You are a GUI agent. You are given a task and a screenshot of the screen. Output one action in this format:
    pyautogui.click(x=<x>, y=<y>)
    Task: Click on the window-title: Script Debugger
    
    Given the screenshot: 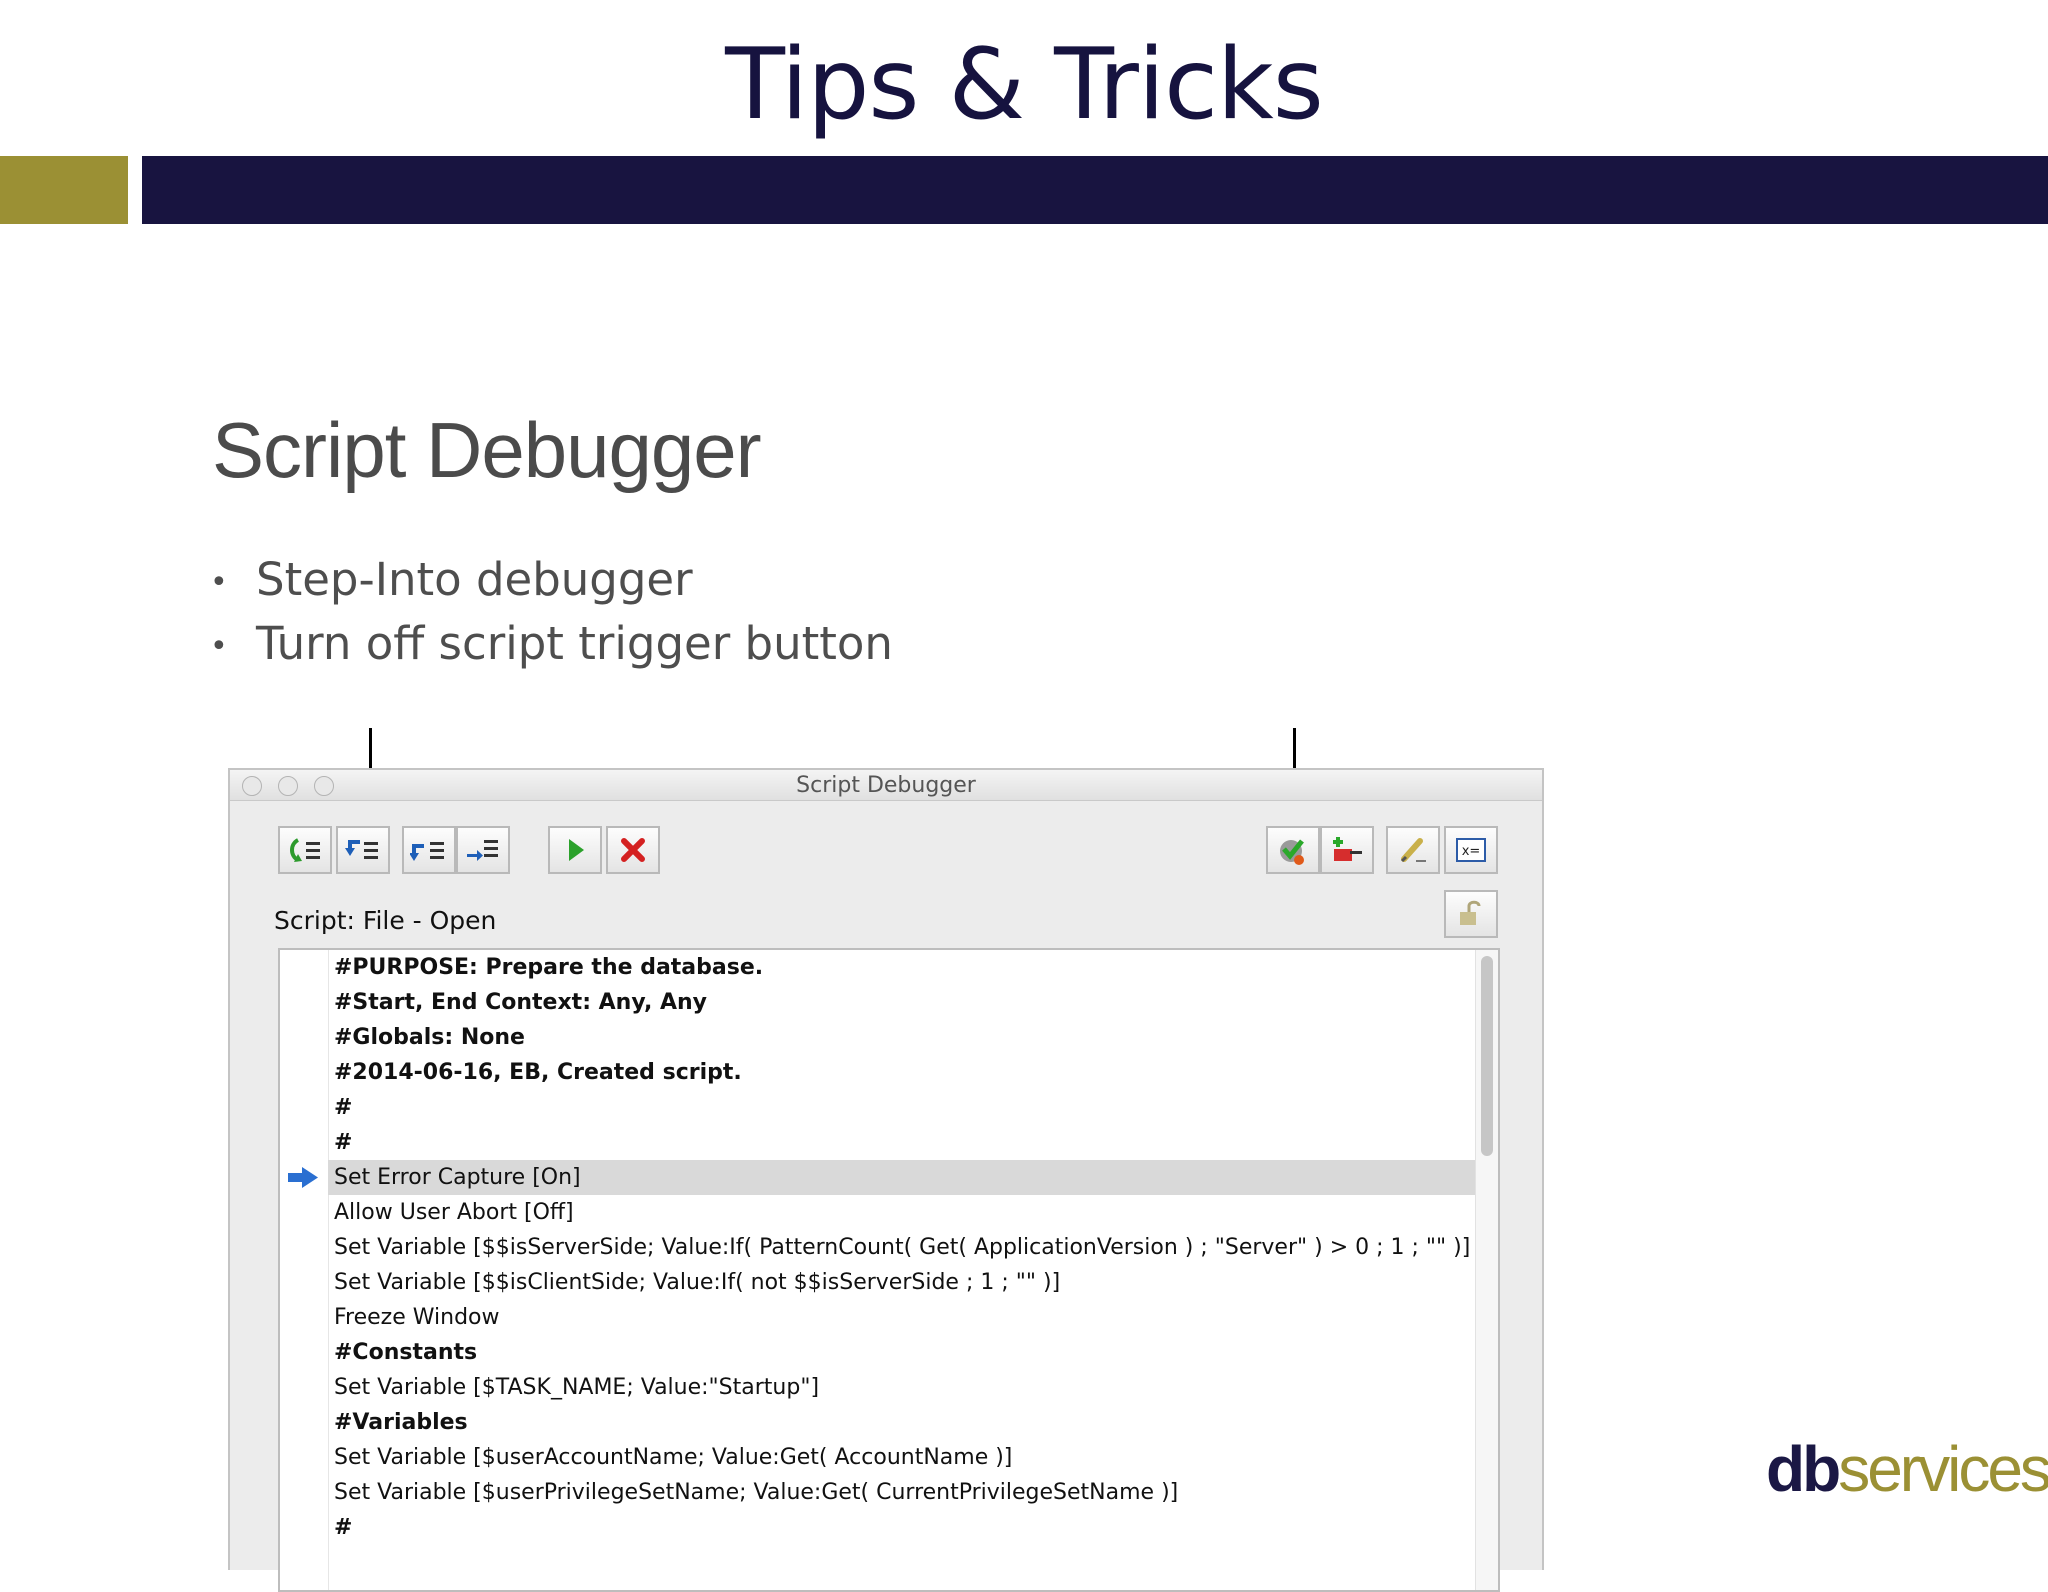 What is the action you would take?
    pyautogui.click(x=886, y=785)
    